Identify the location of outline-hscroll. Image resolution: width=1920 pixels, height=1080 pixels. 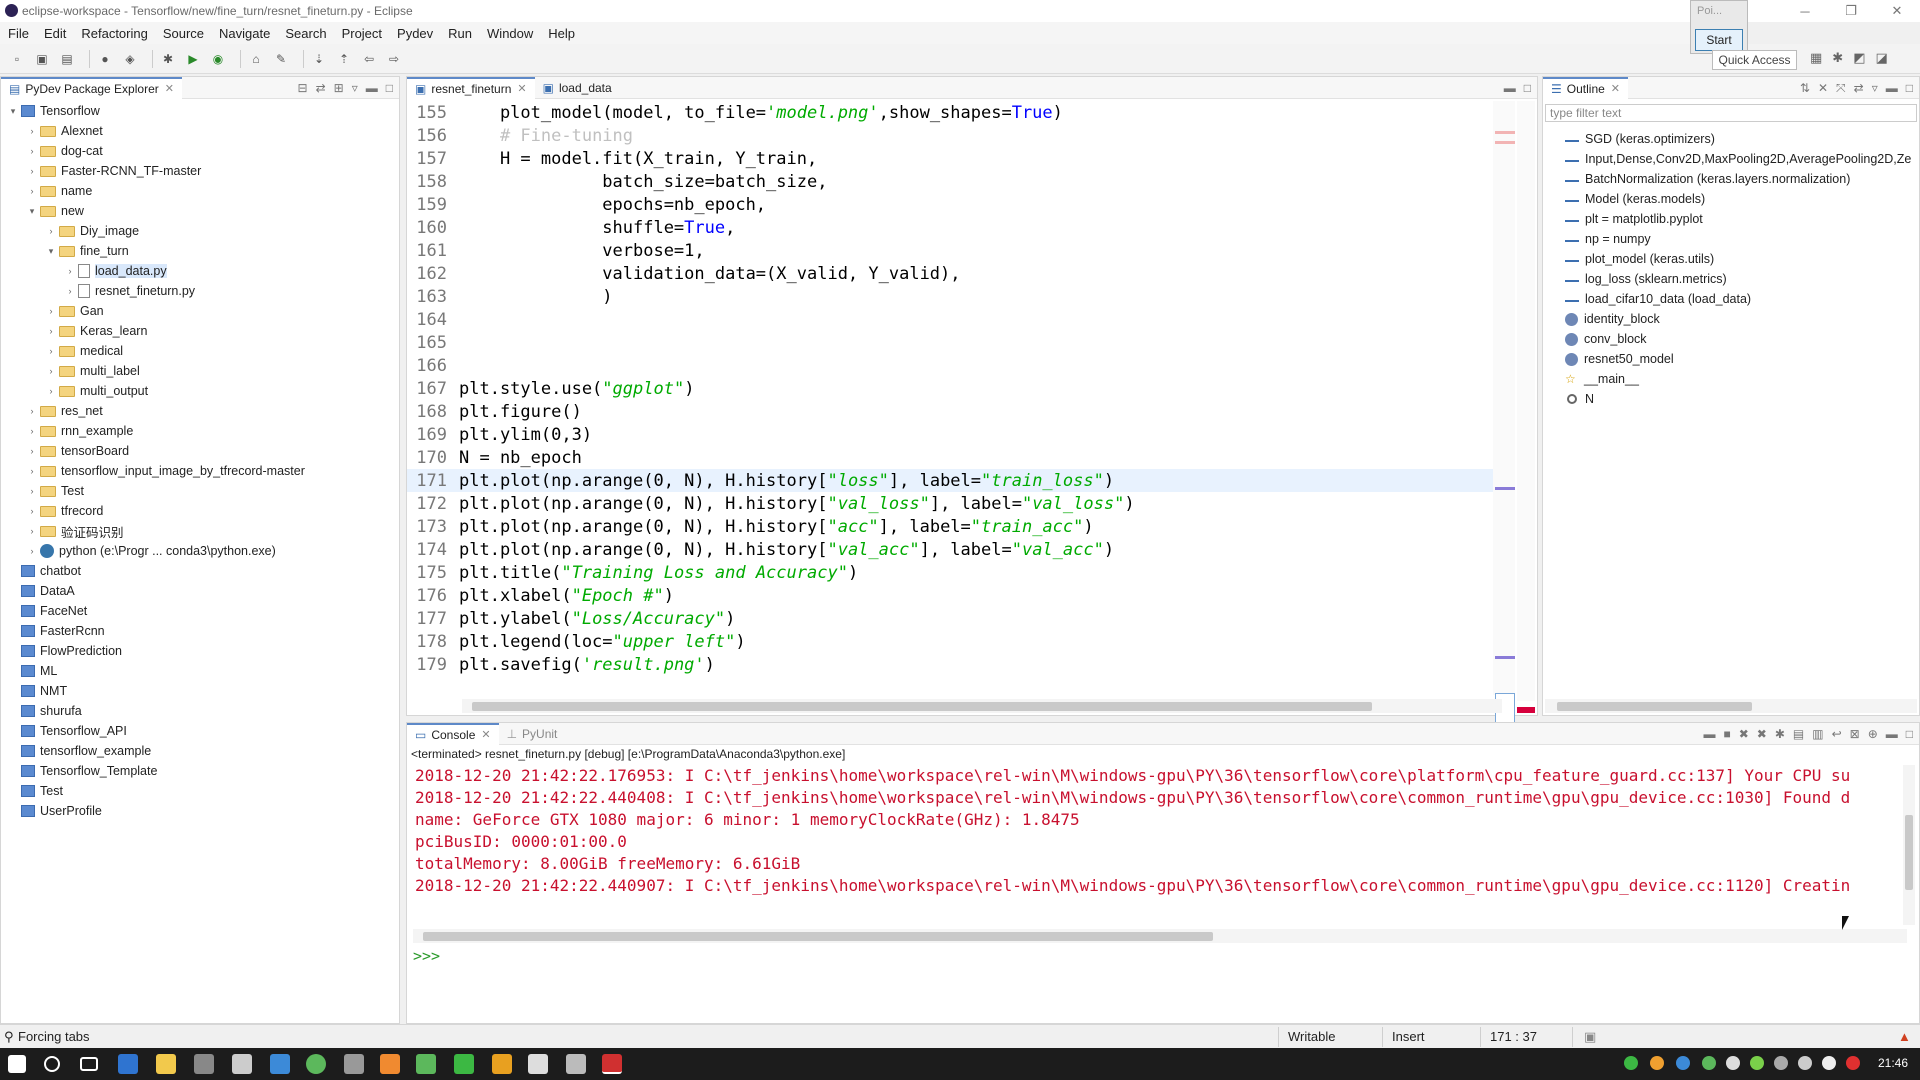
(1731, 706).